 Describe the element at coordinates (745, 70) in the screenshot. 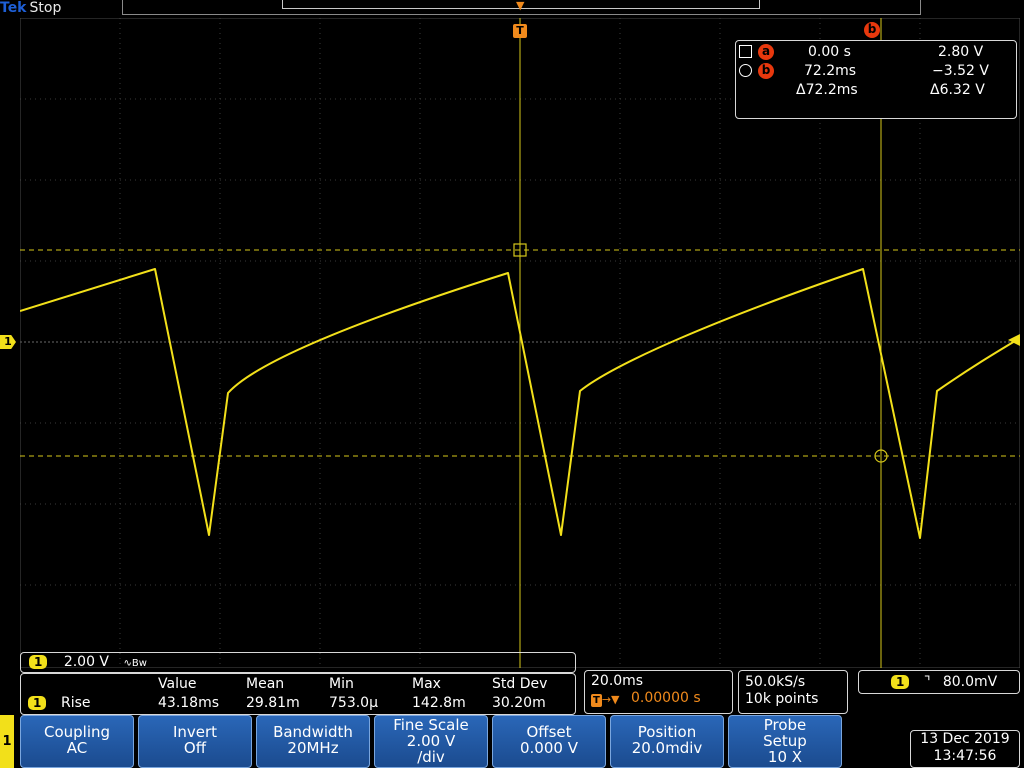

I see `circle-cursor-icon` at that location.